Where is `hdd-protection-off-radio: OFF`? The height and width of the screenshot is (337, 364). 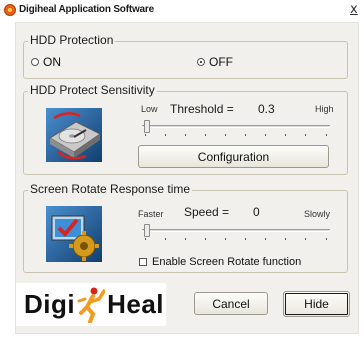 hdd-protection-off-radio: OFF is located at coordinates (215, 62).